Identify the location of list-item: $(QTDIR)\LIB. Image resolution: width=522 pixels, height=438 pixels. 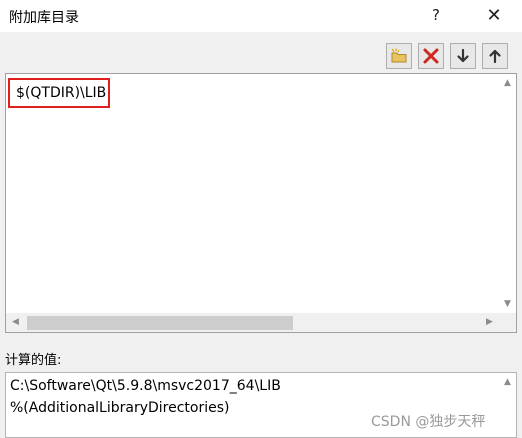
(59, 93).